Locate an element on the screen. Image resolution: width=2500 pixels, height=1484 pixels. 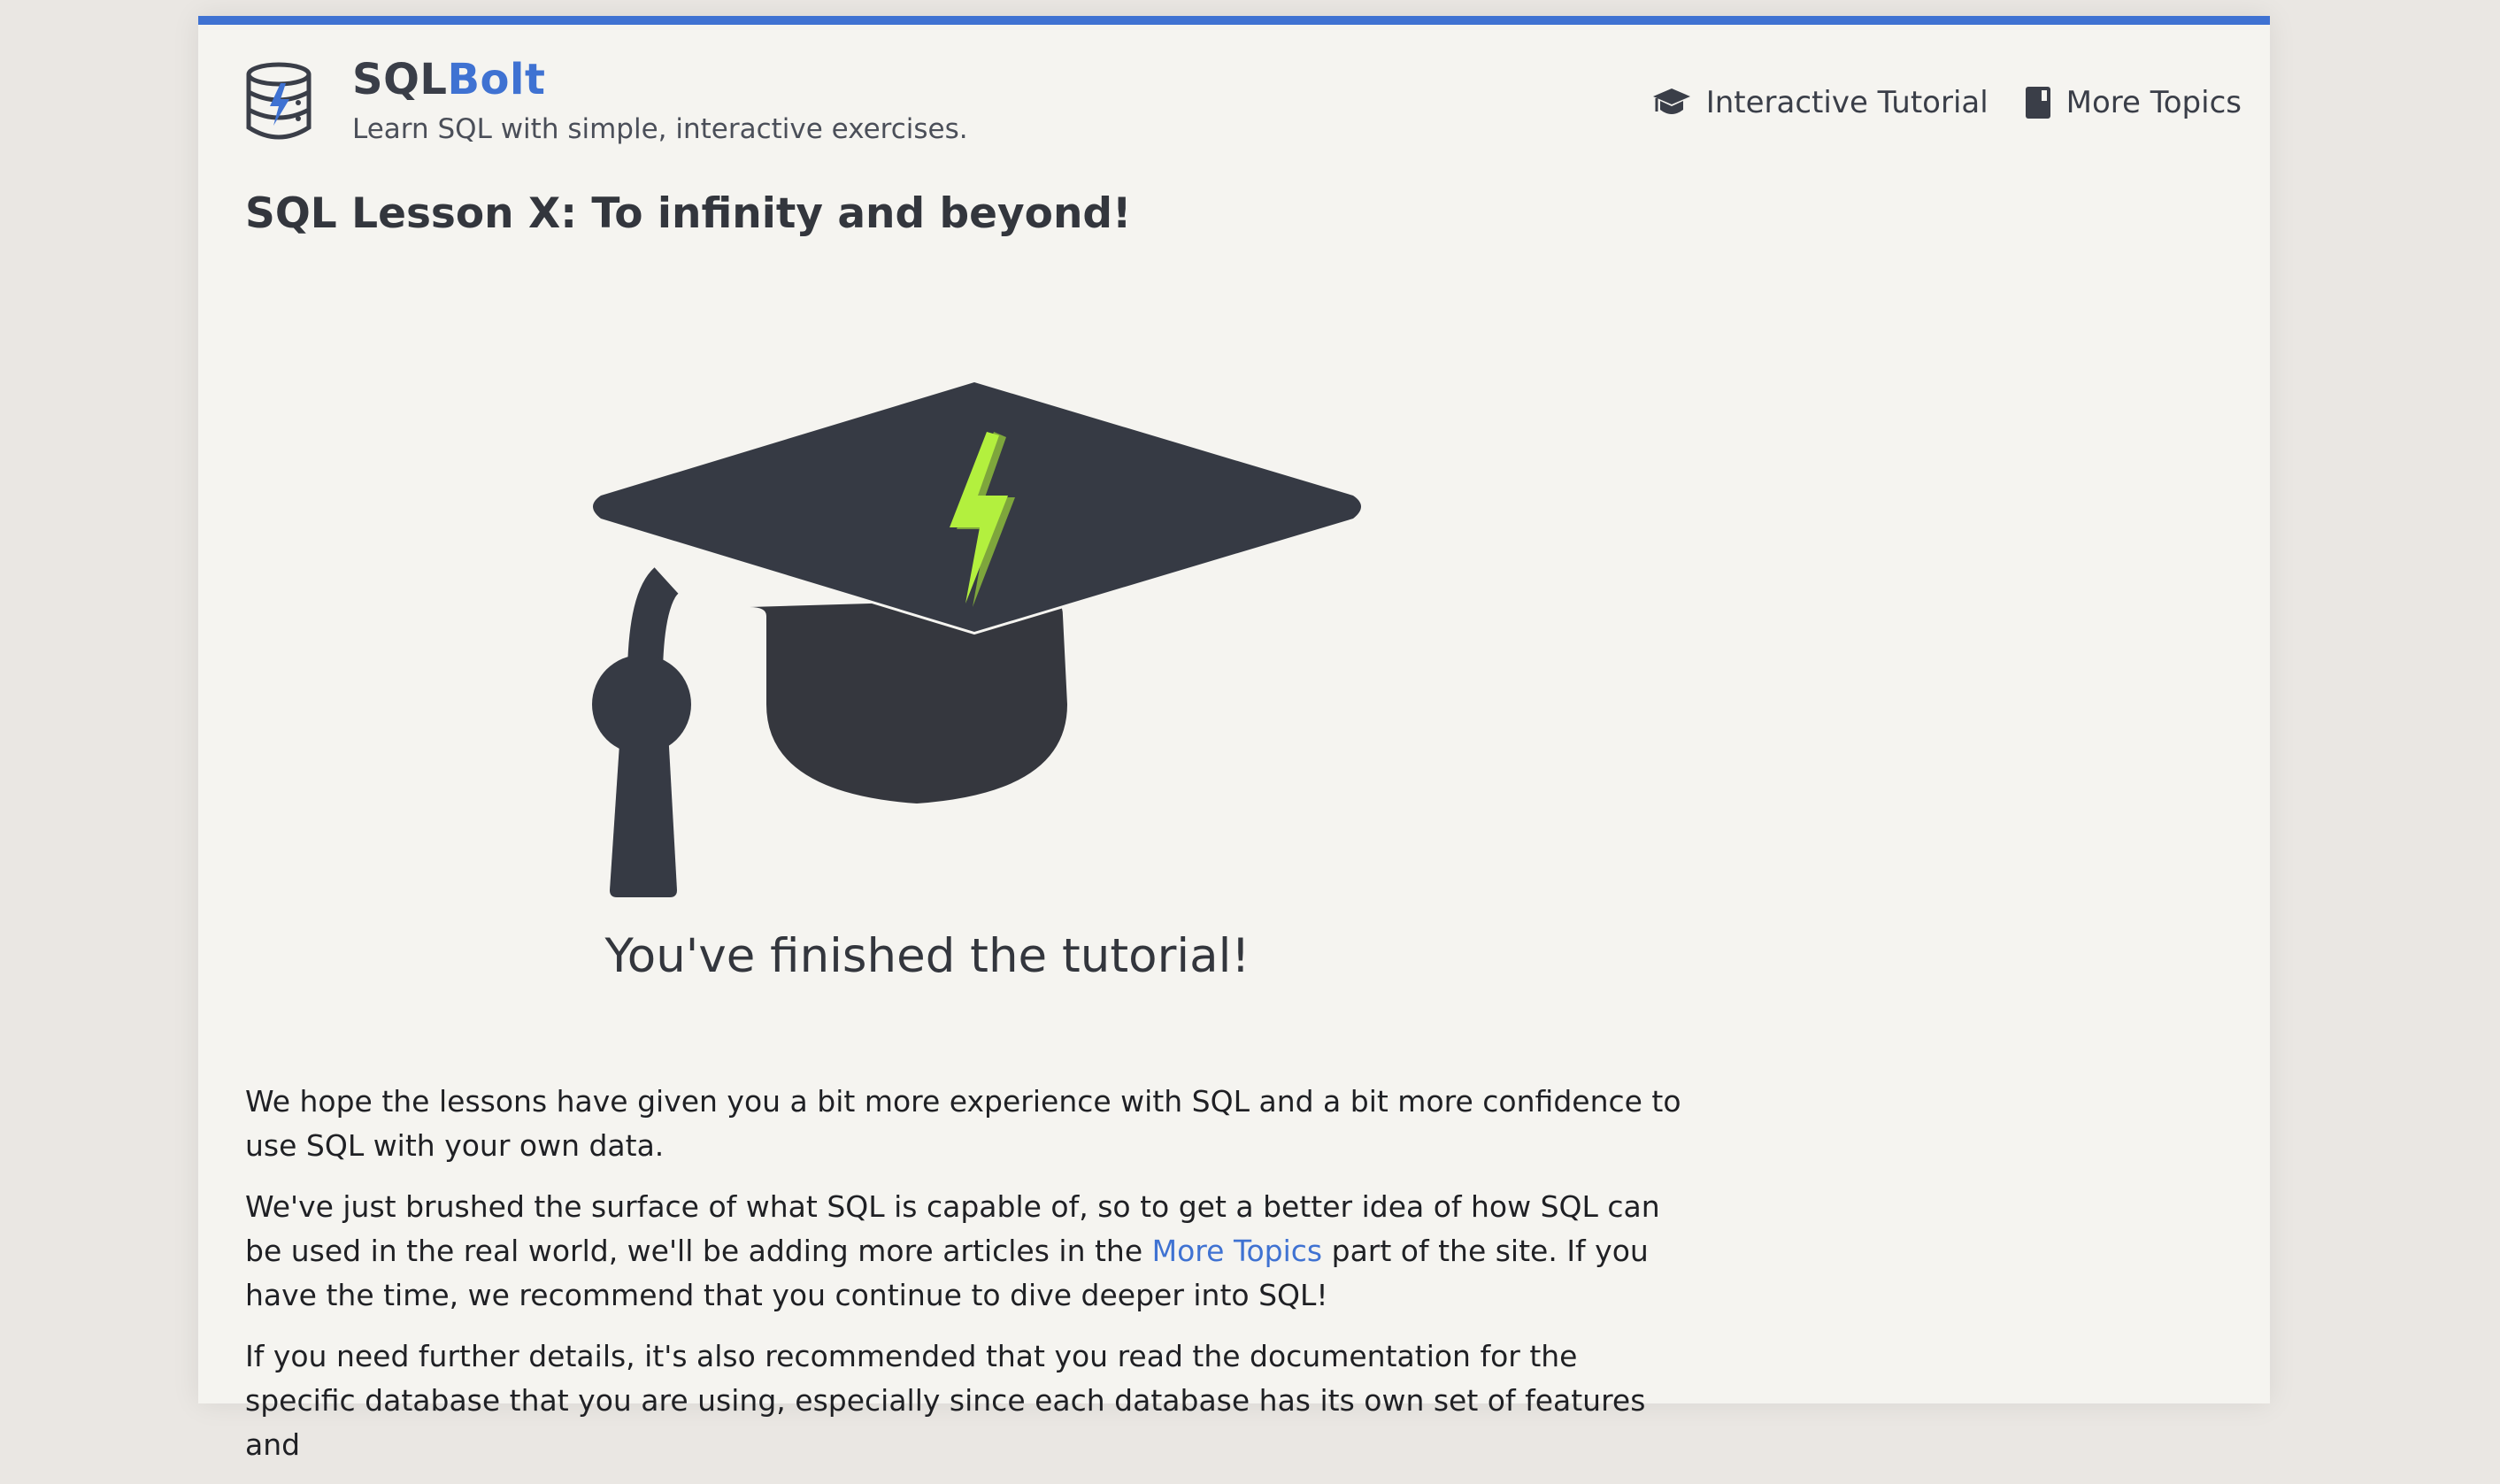
more-topics-link: More Topics is located at coordinates (1237, 1251).